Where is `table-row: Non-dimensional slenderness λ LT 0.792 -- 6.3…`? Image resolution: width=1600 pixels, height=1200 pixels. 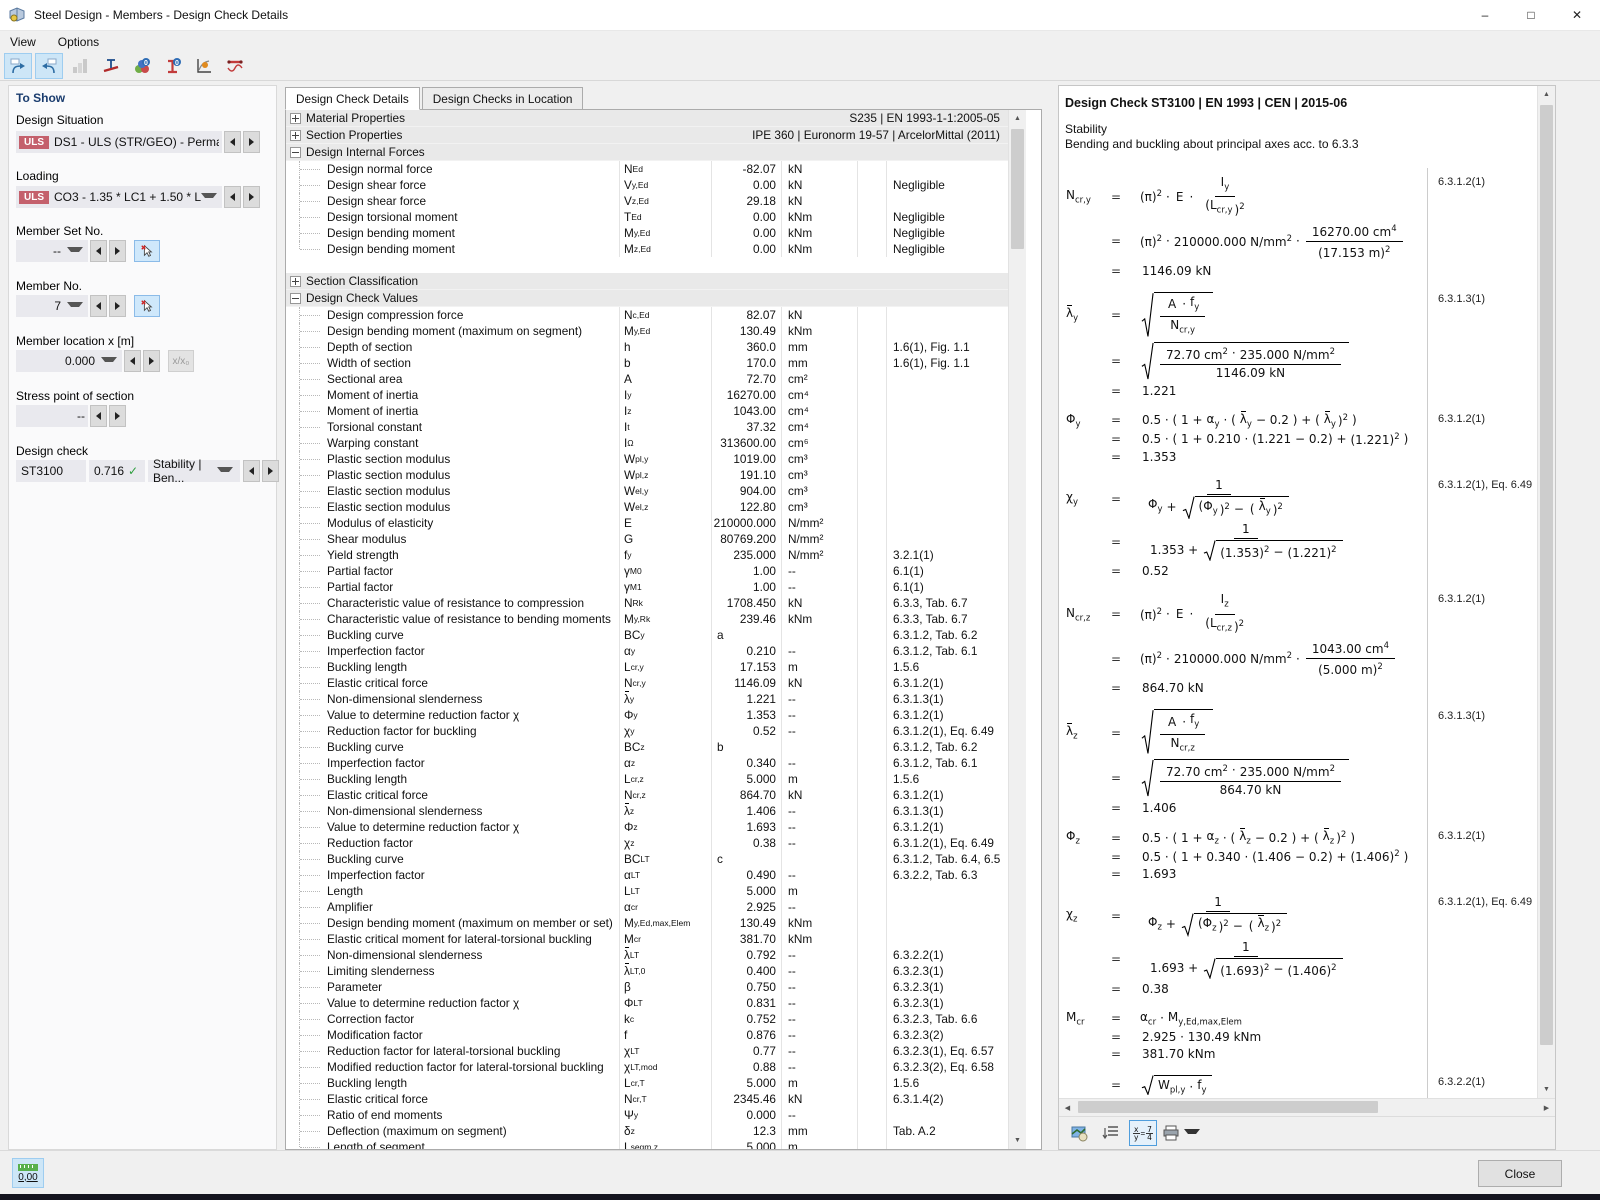 table-row: Non-dimensional slenderness λ LT 0.792 -- 6.3… is located at coordinates (647, 955).